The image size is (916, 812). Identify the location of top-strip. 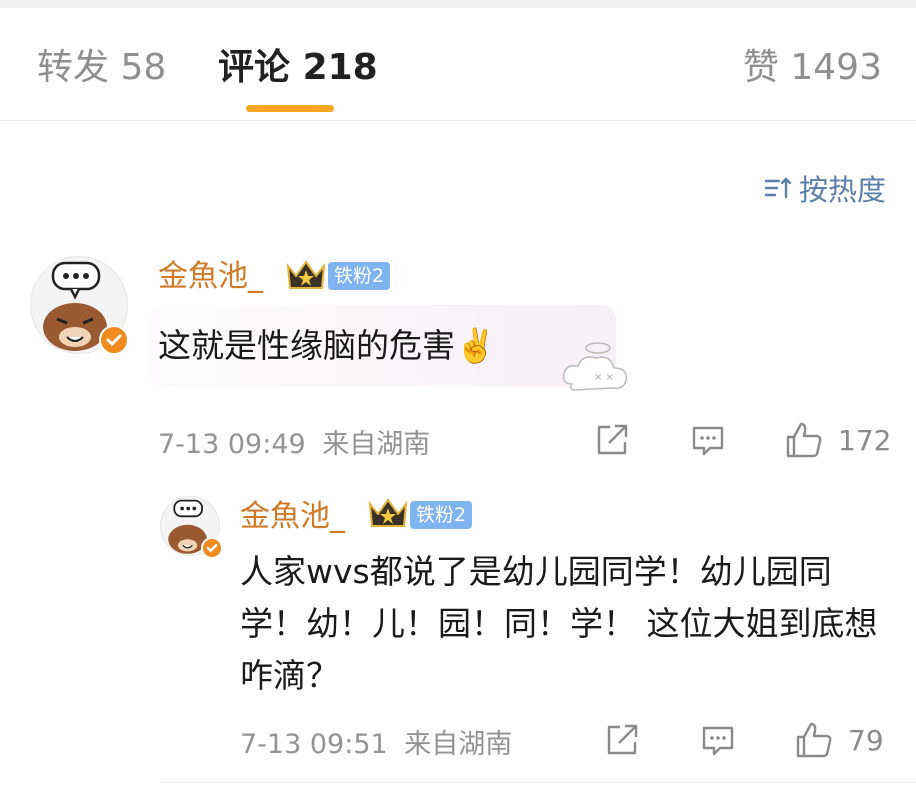
(458, 4).